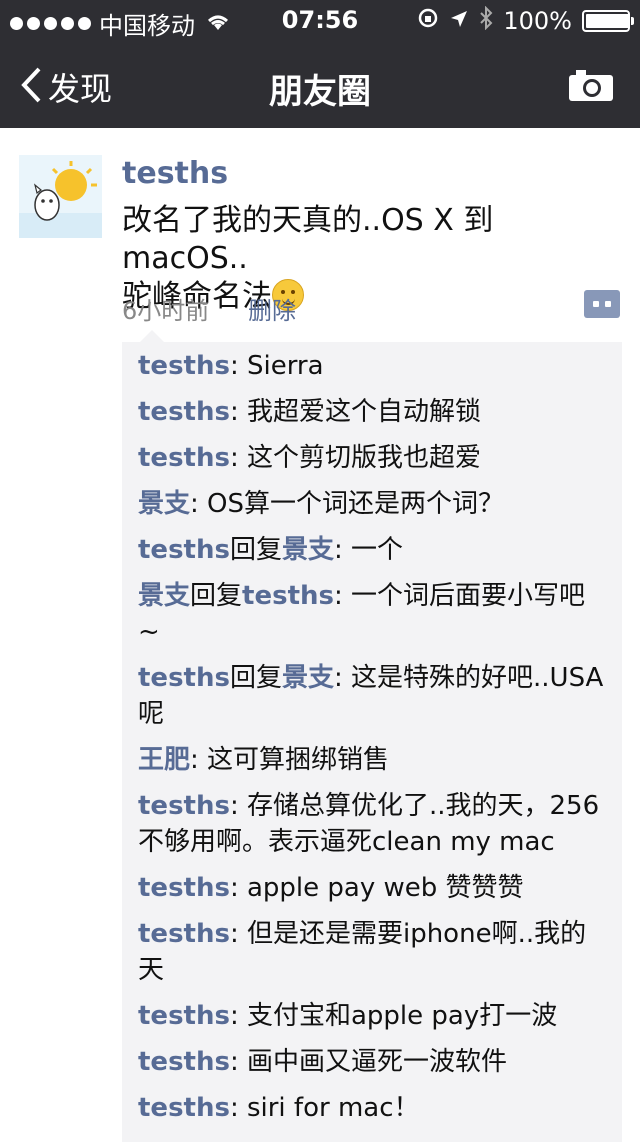 The height and width of the screenshot is (1142, 640). What do you see at coordinates (372, 614) in the screenshot?
I see `comment-item: 景支回复tesths: 一个词后面要小写吧~` at bounding box center [372, 614].